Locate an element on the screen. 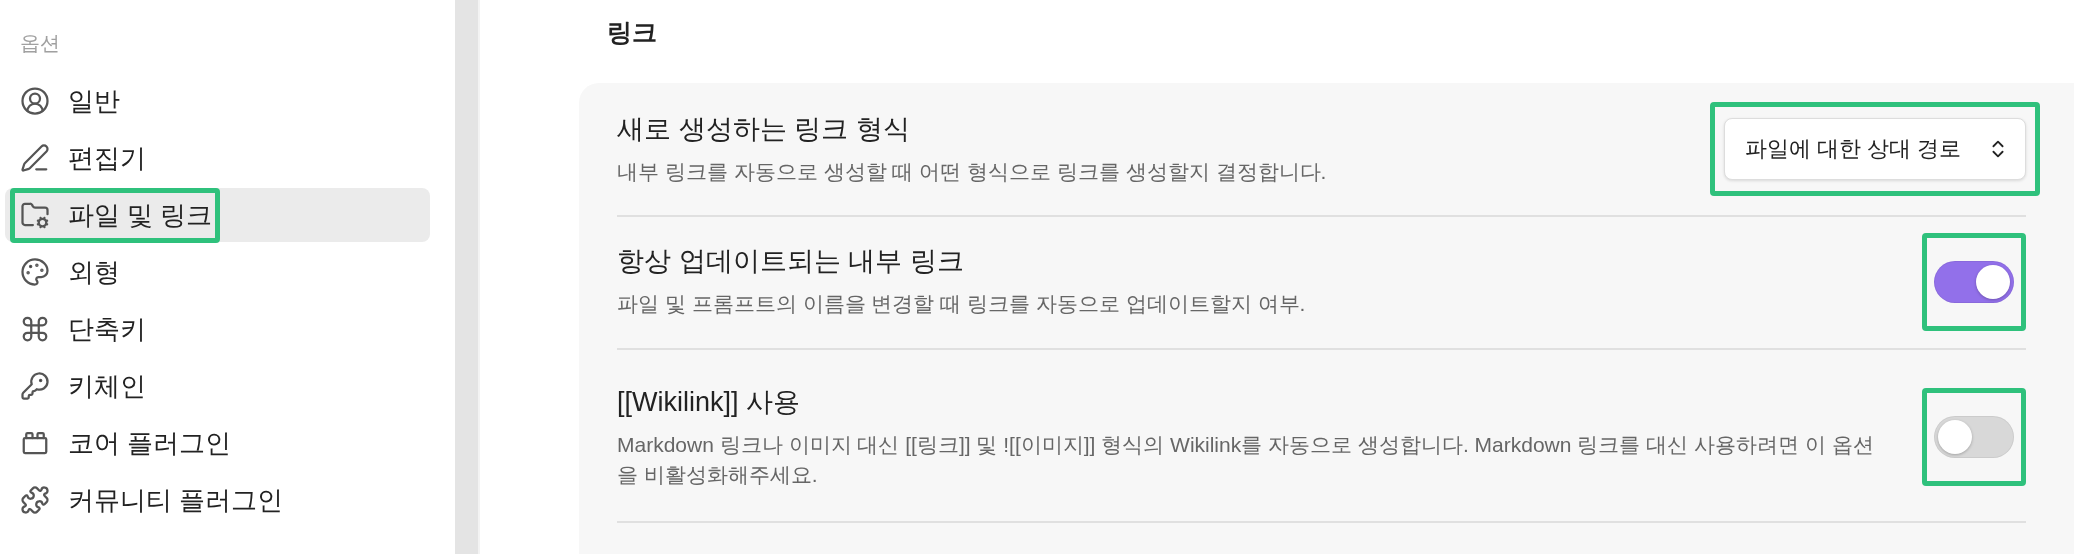 This screenshot has height=554, width=2074. setting-name: [[Wikilink]] 사용 is located at coordinates (709, 402).